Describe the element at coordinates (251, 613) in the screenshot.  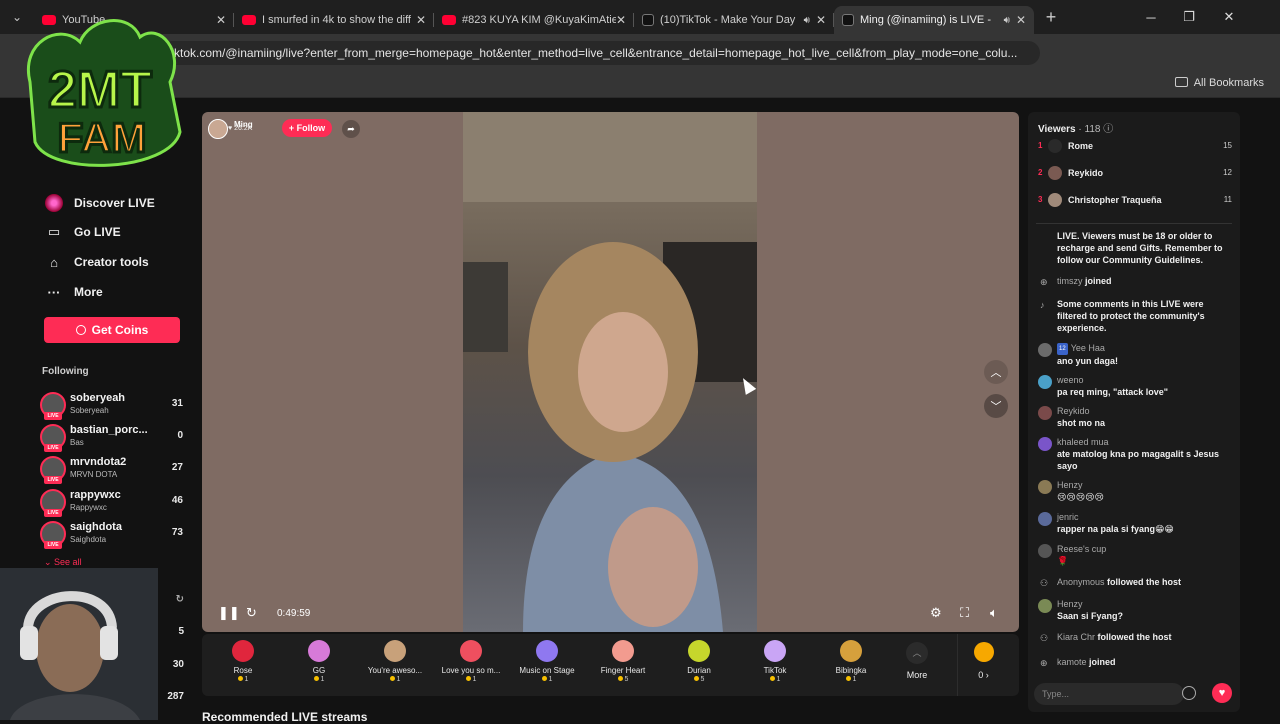
I see `refresh-stream-icon: ↻` at that location.